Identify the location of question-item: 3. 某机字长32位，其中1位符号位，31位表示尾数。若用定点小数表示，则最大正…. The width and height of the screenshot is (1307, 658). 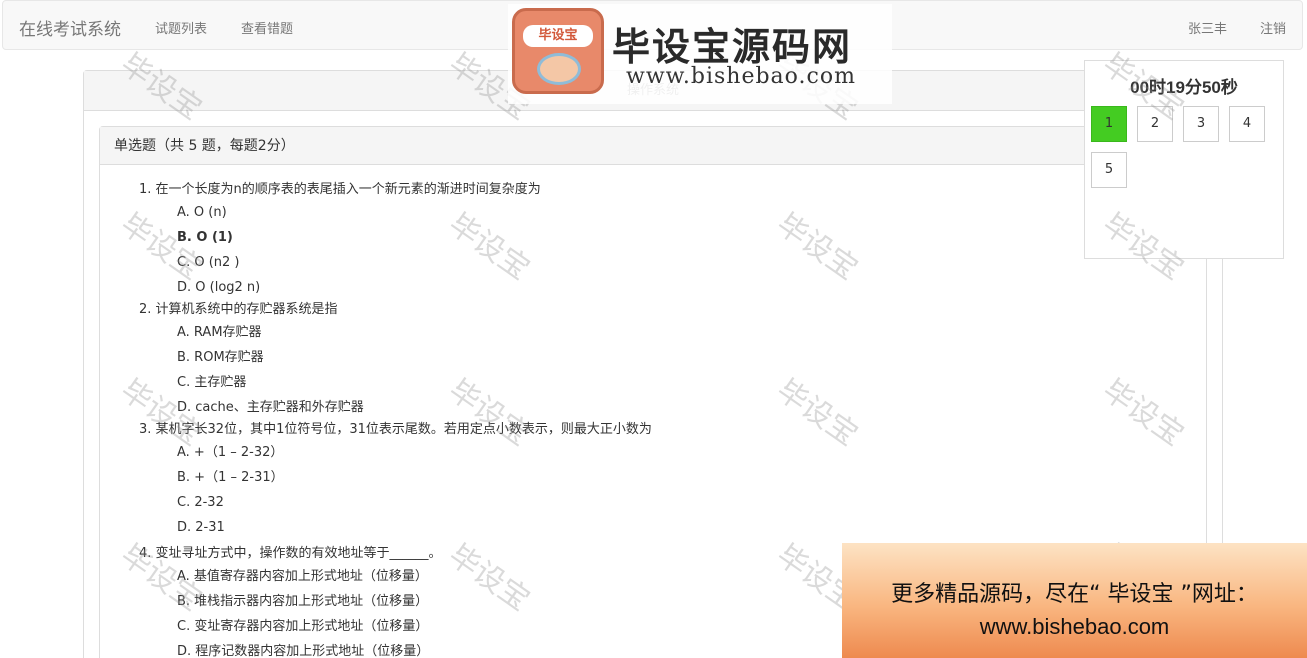
(395, 480).